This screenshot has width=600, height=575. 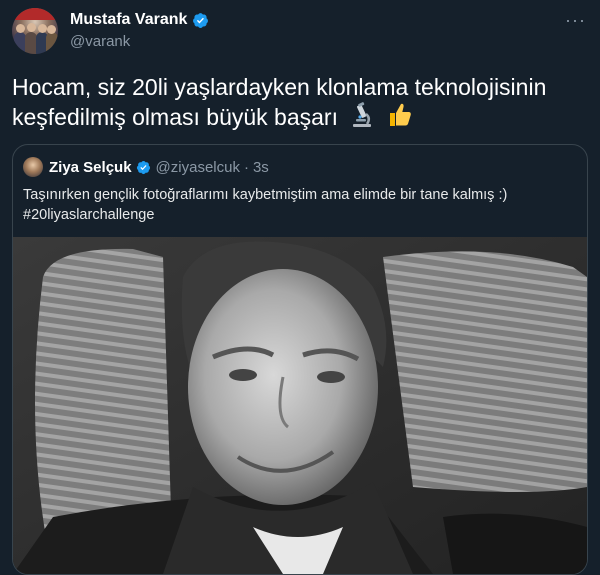 What do you see at coordinates (298, 215) in the screenshot?
I see `hashtag-link: #20liyaslarchallenge` at bounding box center [298, 215].